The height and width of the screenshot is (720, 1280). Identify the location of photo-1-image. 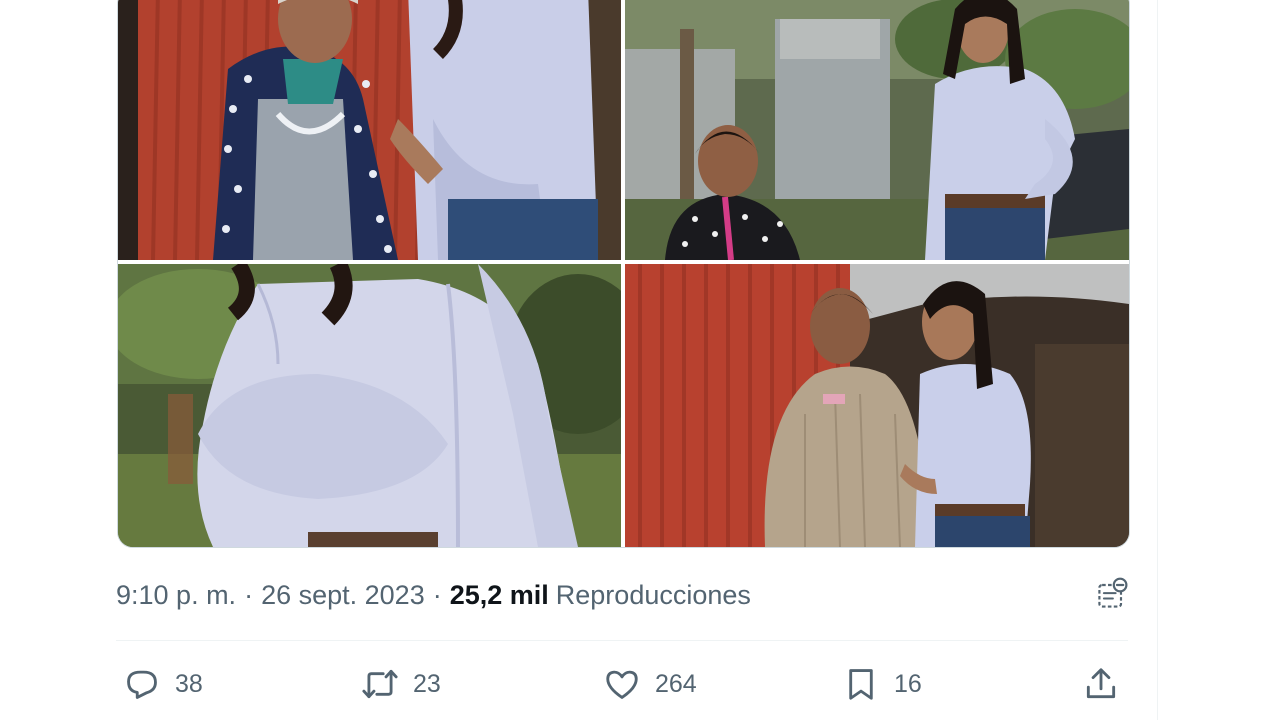
(369, 130).